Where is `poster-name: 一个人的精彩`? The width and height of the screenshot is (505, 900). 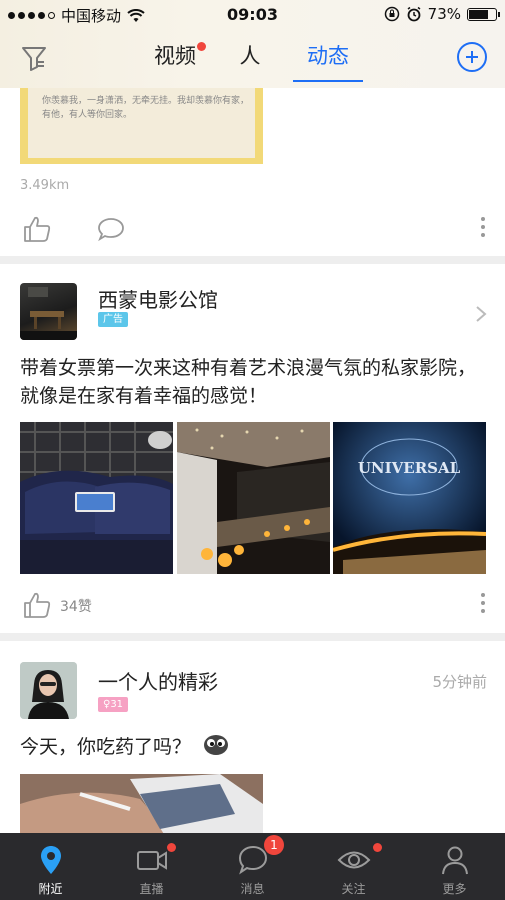
poster-name: 一个人的精彩 is located at coordinates (158, 680).